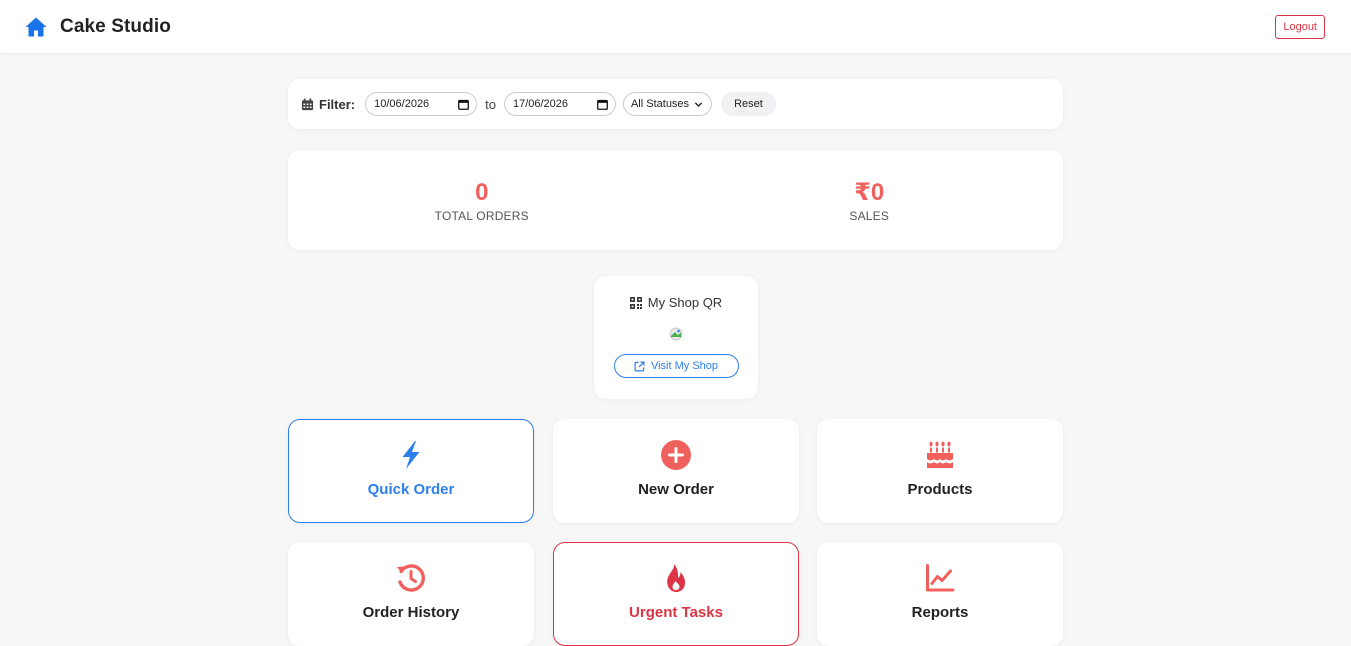 The width and height of the screenshot is (1351, 646). I want to click on sales-stat: ₹0 SALES, so click(870, 200).